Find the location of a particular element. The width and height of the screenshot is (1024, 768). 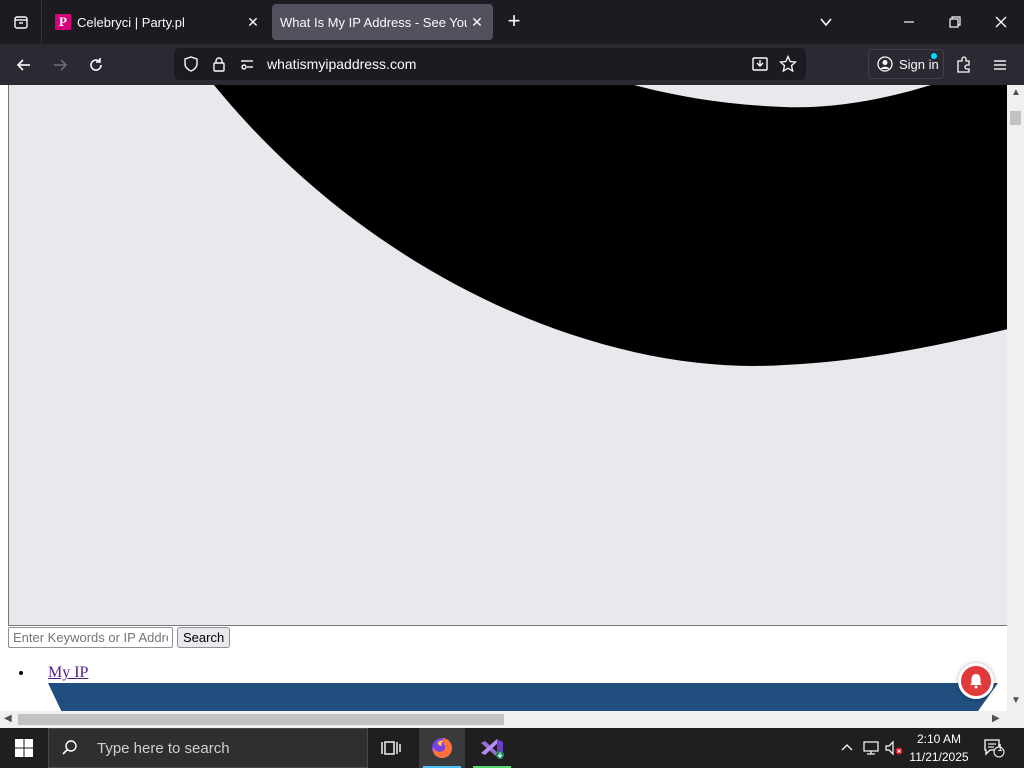

show-hidden-icons-button is located at coordinates (847, 748).